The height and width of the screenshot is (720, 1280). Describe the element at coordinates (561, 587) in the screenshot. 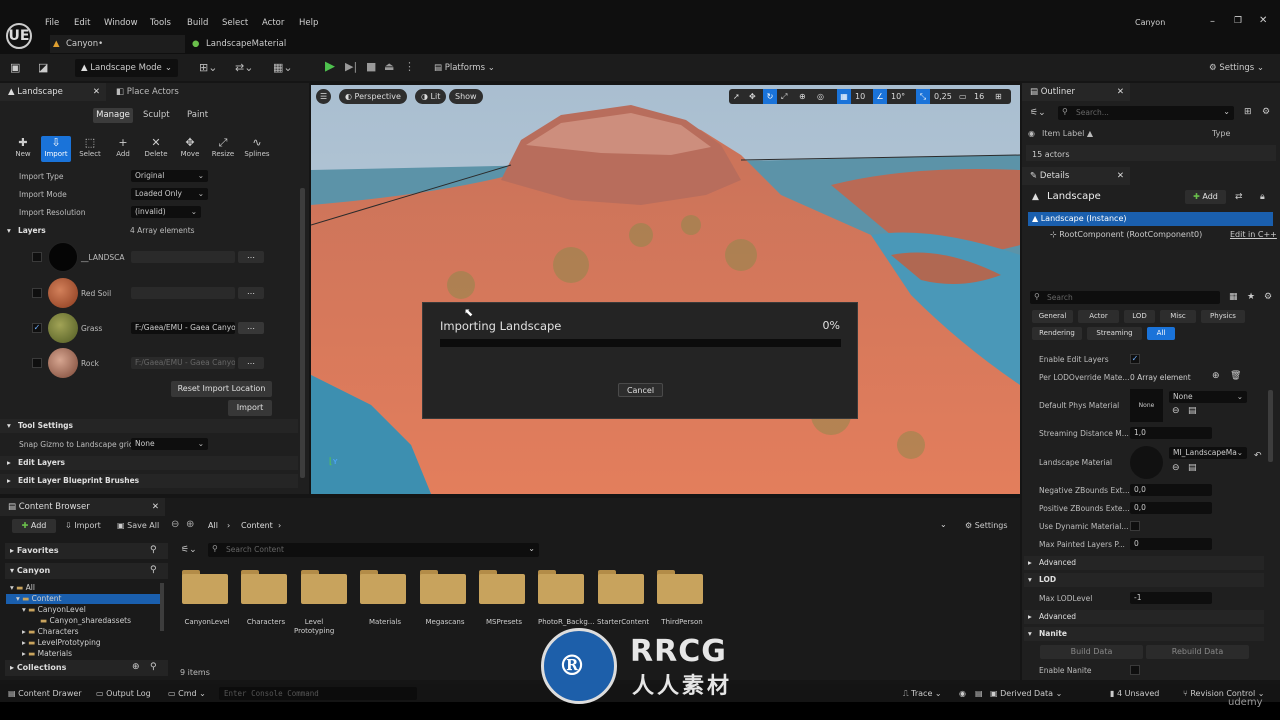

I see `folder-photor` at that location.